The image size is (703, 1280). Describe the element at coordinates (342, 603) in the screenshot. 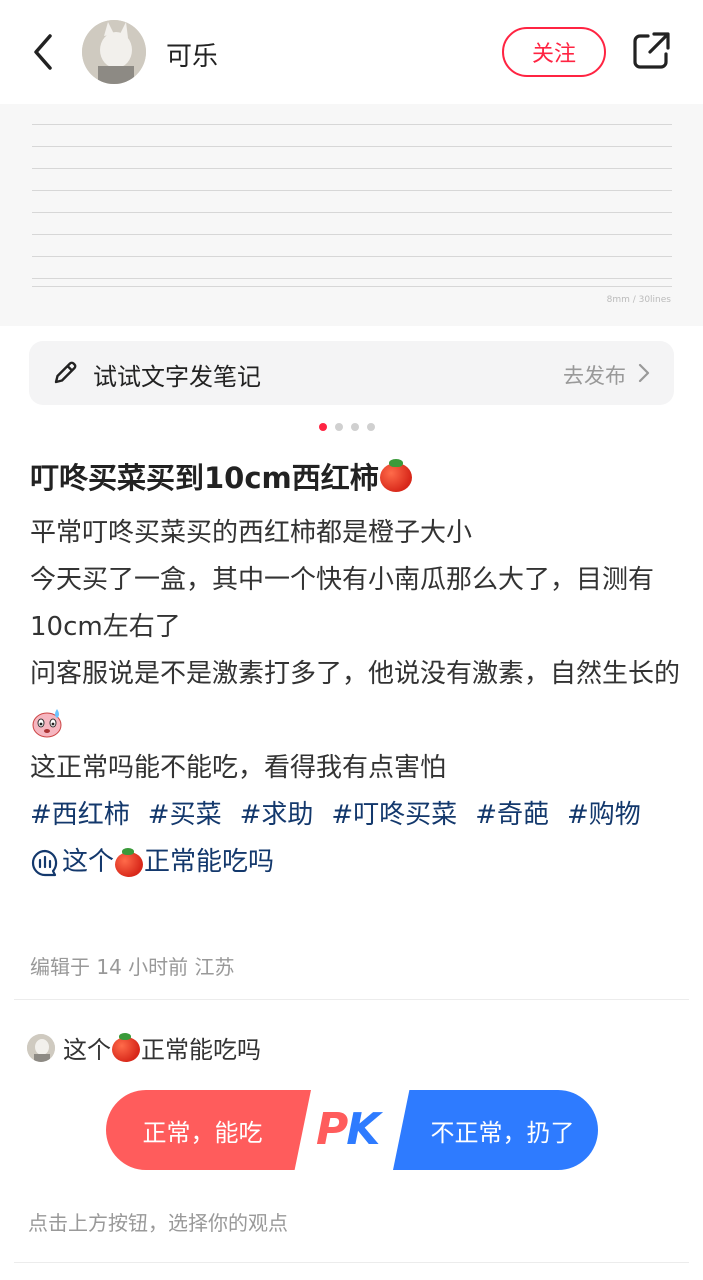

I see `body-line: 今天买了一盒，其中一个快有小南瓜那么大了，目测有10cm左右了` at that location.